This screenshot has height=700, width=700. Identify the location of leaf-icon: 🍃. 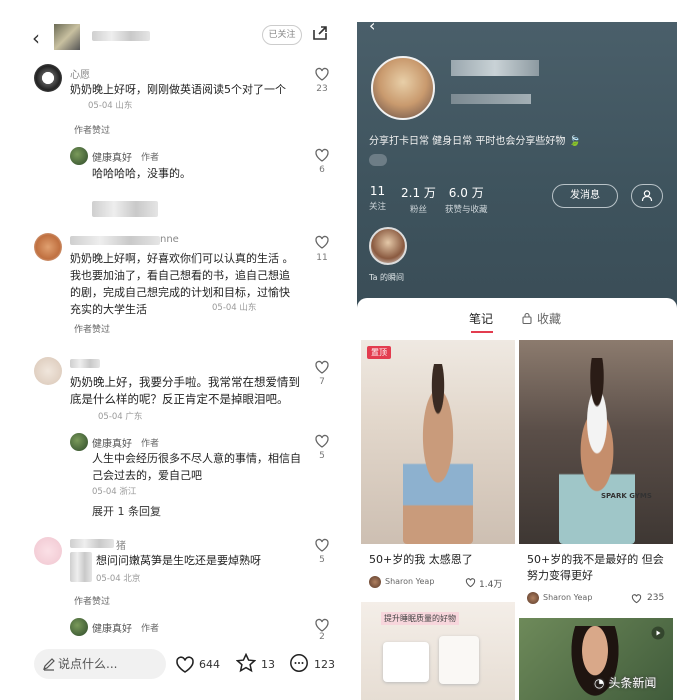
(574, 141).